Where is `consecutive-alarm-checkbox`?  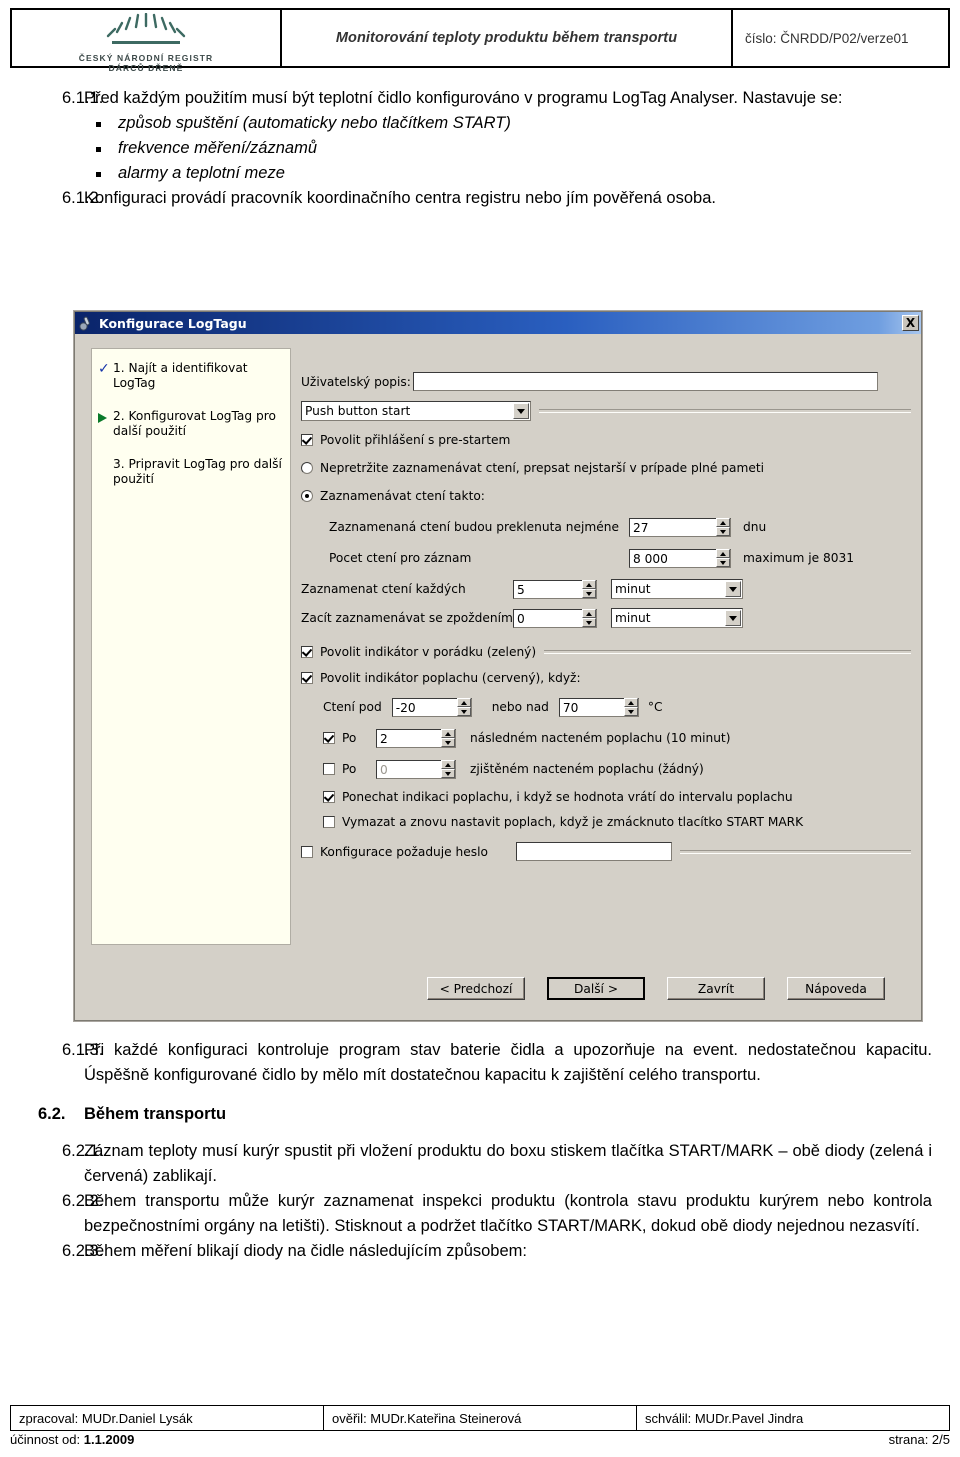 consecutive-alarm-checkbox is located at coordinates (329, 738).